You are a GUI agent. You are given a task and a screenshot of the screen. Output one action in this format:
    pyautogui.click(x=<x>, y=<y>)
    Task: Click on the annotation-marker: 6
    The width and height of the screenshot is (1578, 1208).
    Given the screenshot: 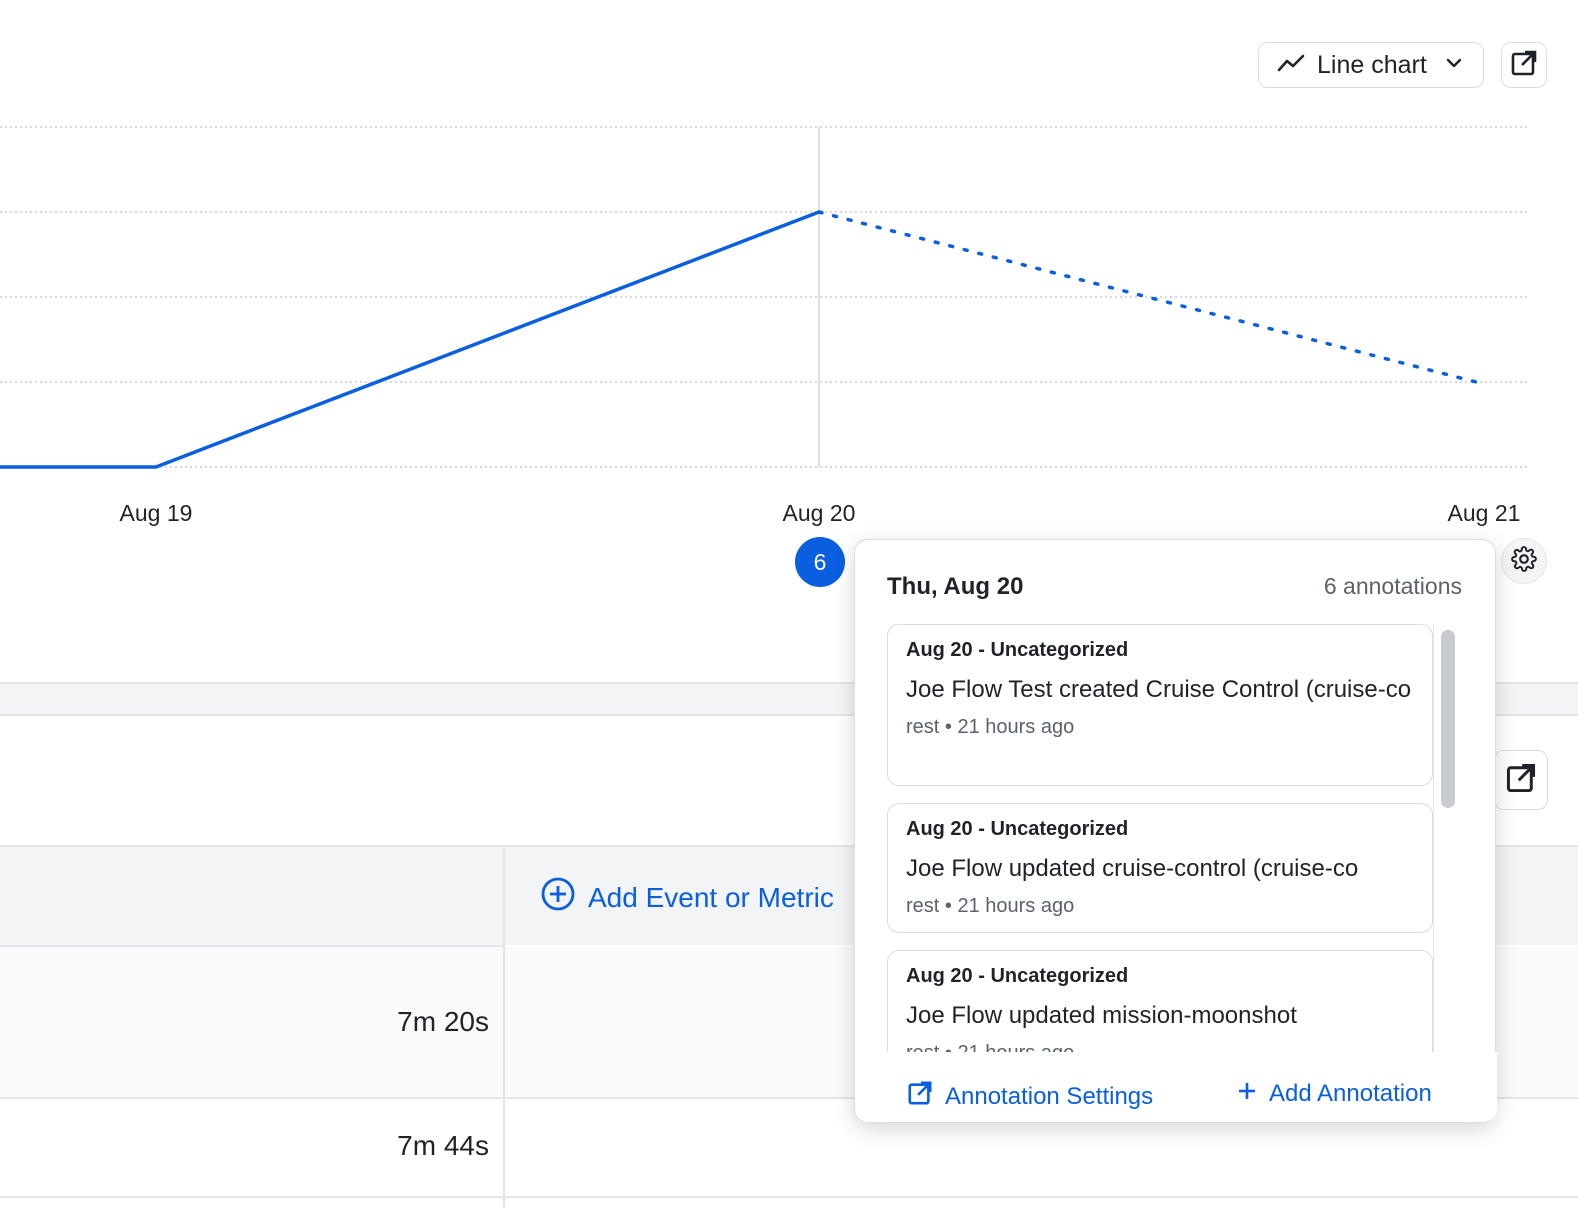 What is the action you would take?
    pyautogui.click(x=820, y=562)
    